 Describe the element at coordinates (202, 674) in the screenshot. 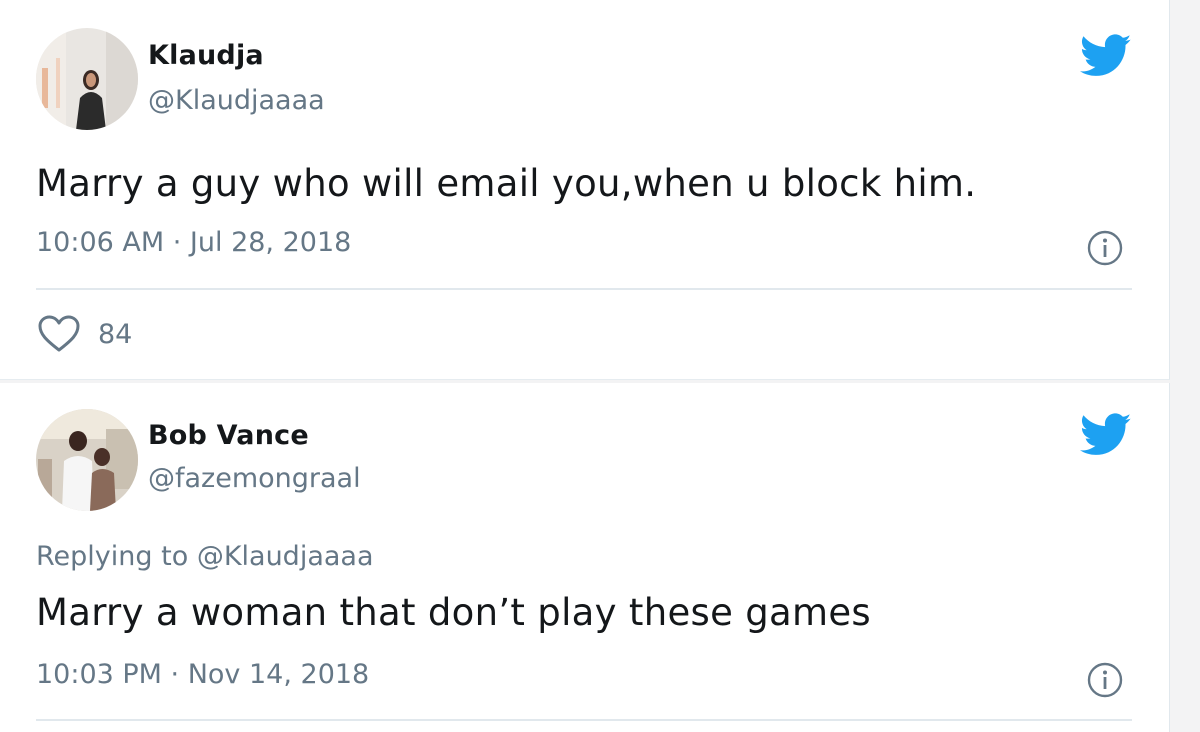

I see `tweet-timestamp: 10:03 PM · Nov 14, 2018` at that location.